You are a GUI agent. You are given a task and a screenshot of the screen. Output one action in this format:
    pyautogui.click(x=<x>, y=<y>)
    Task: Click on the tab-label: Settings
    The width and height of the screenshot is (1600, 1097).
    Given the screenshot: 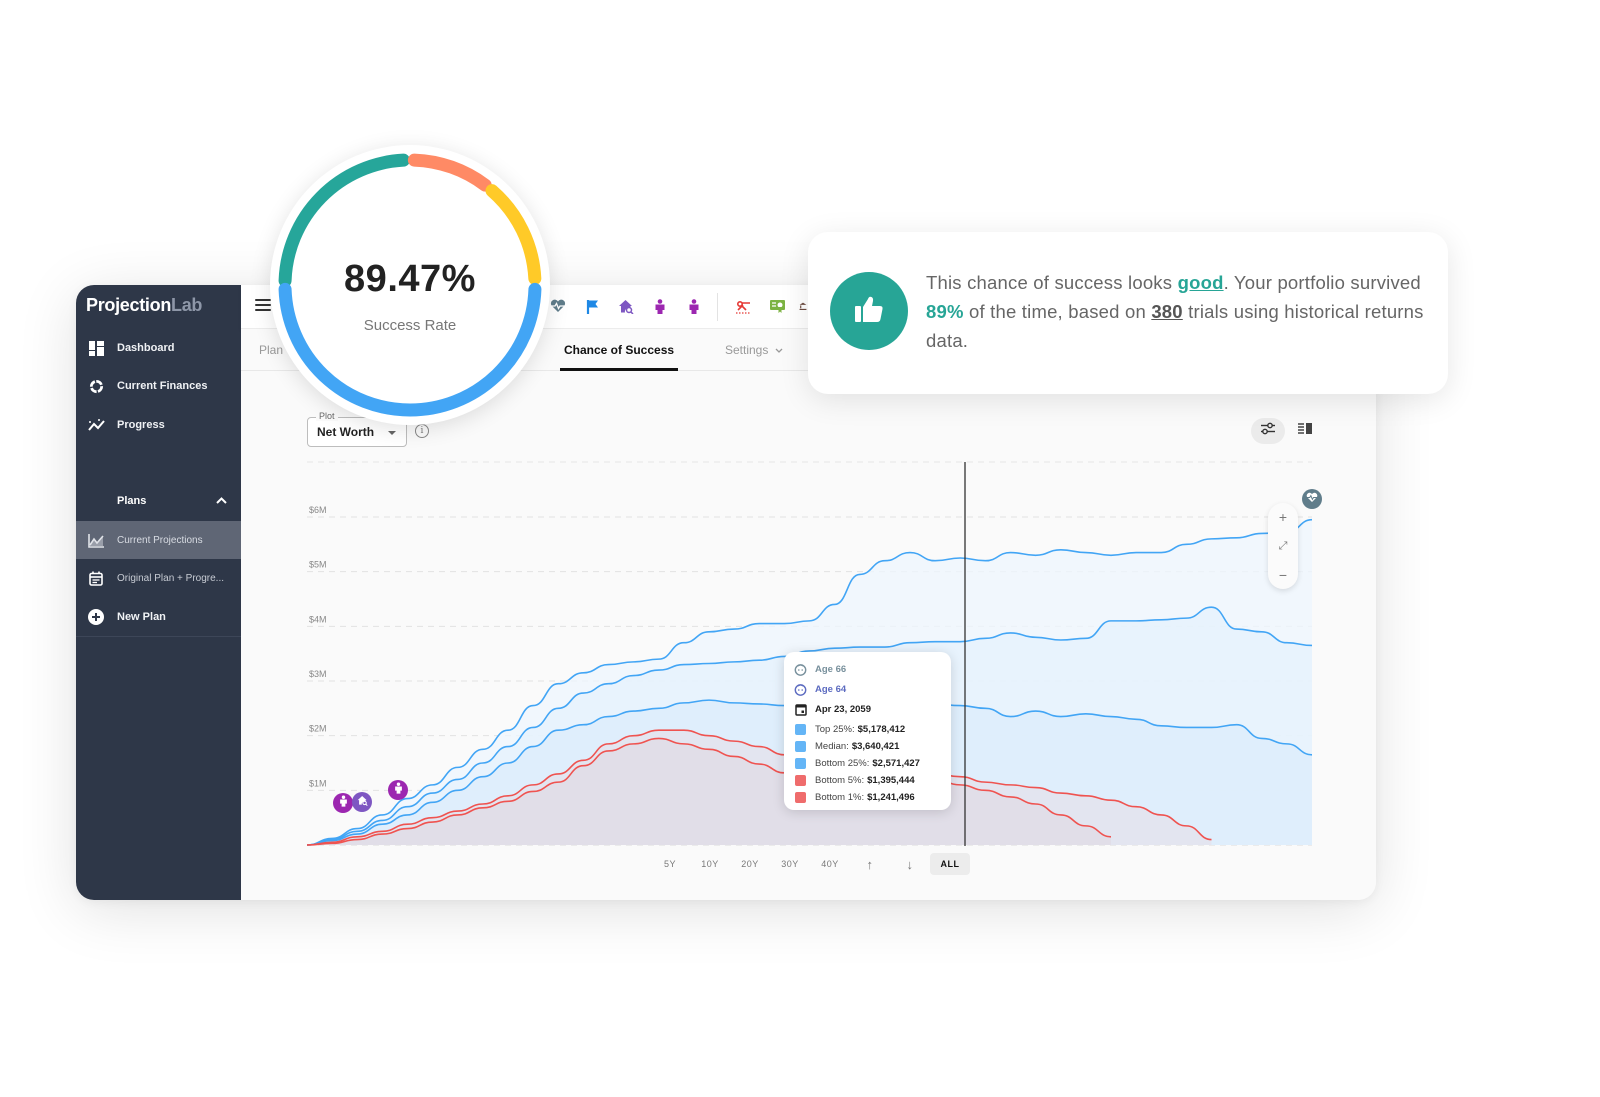 What is the action you would take?
    pyautogui.click(x=747, y=350)
    